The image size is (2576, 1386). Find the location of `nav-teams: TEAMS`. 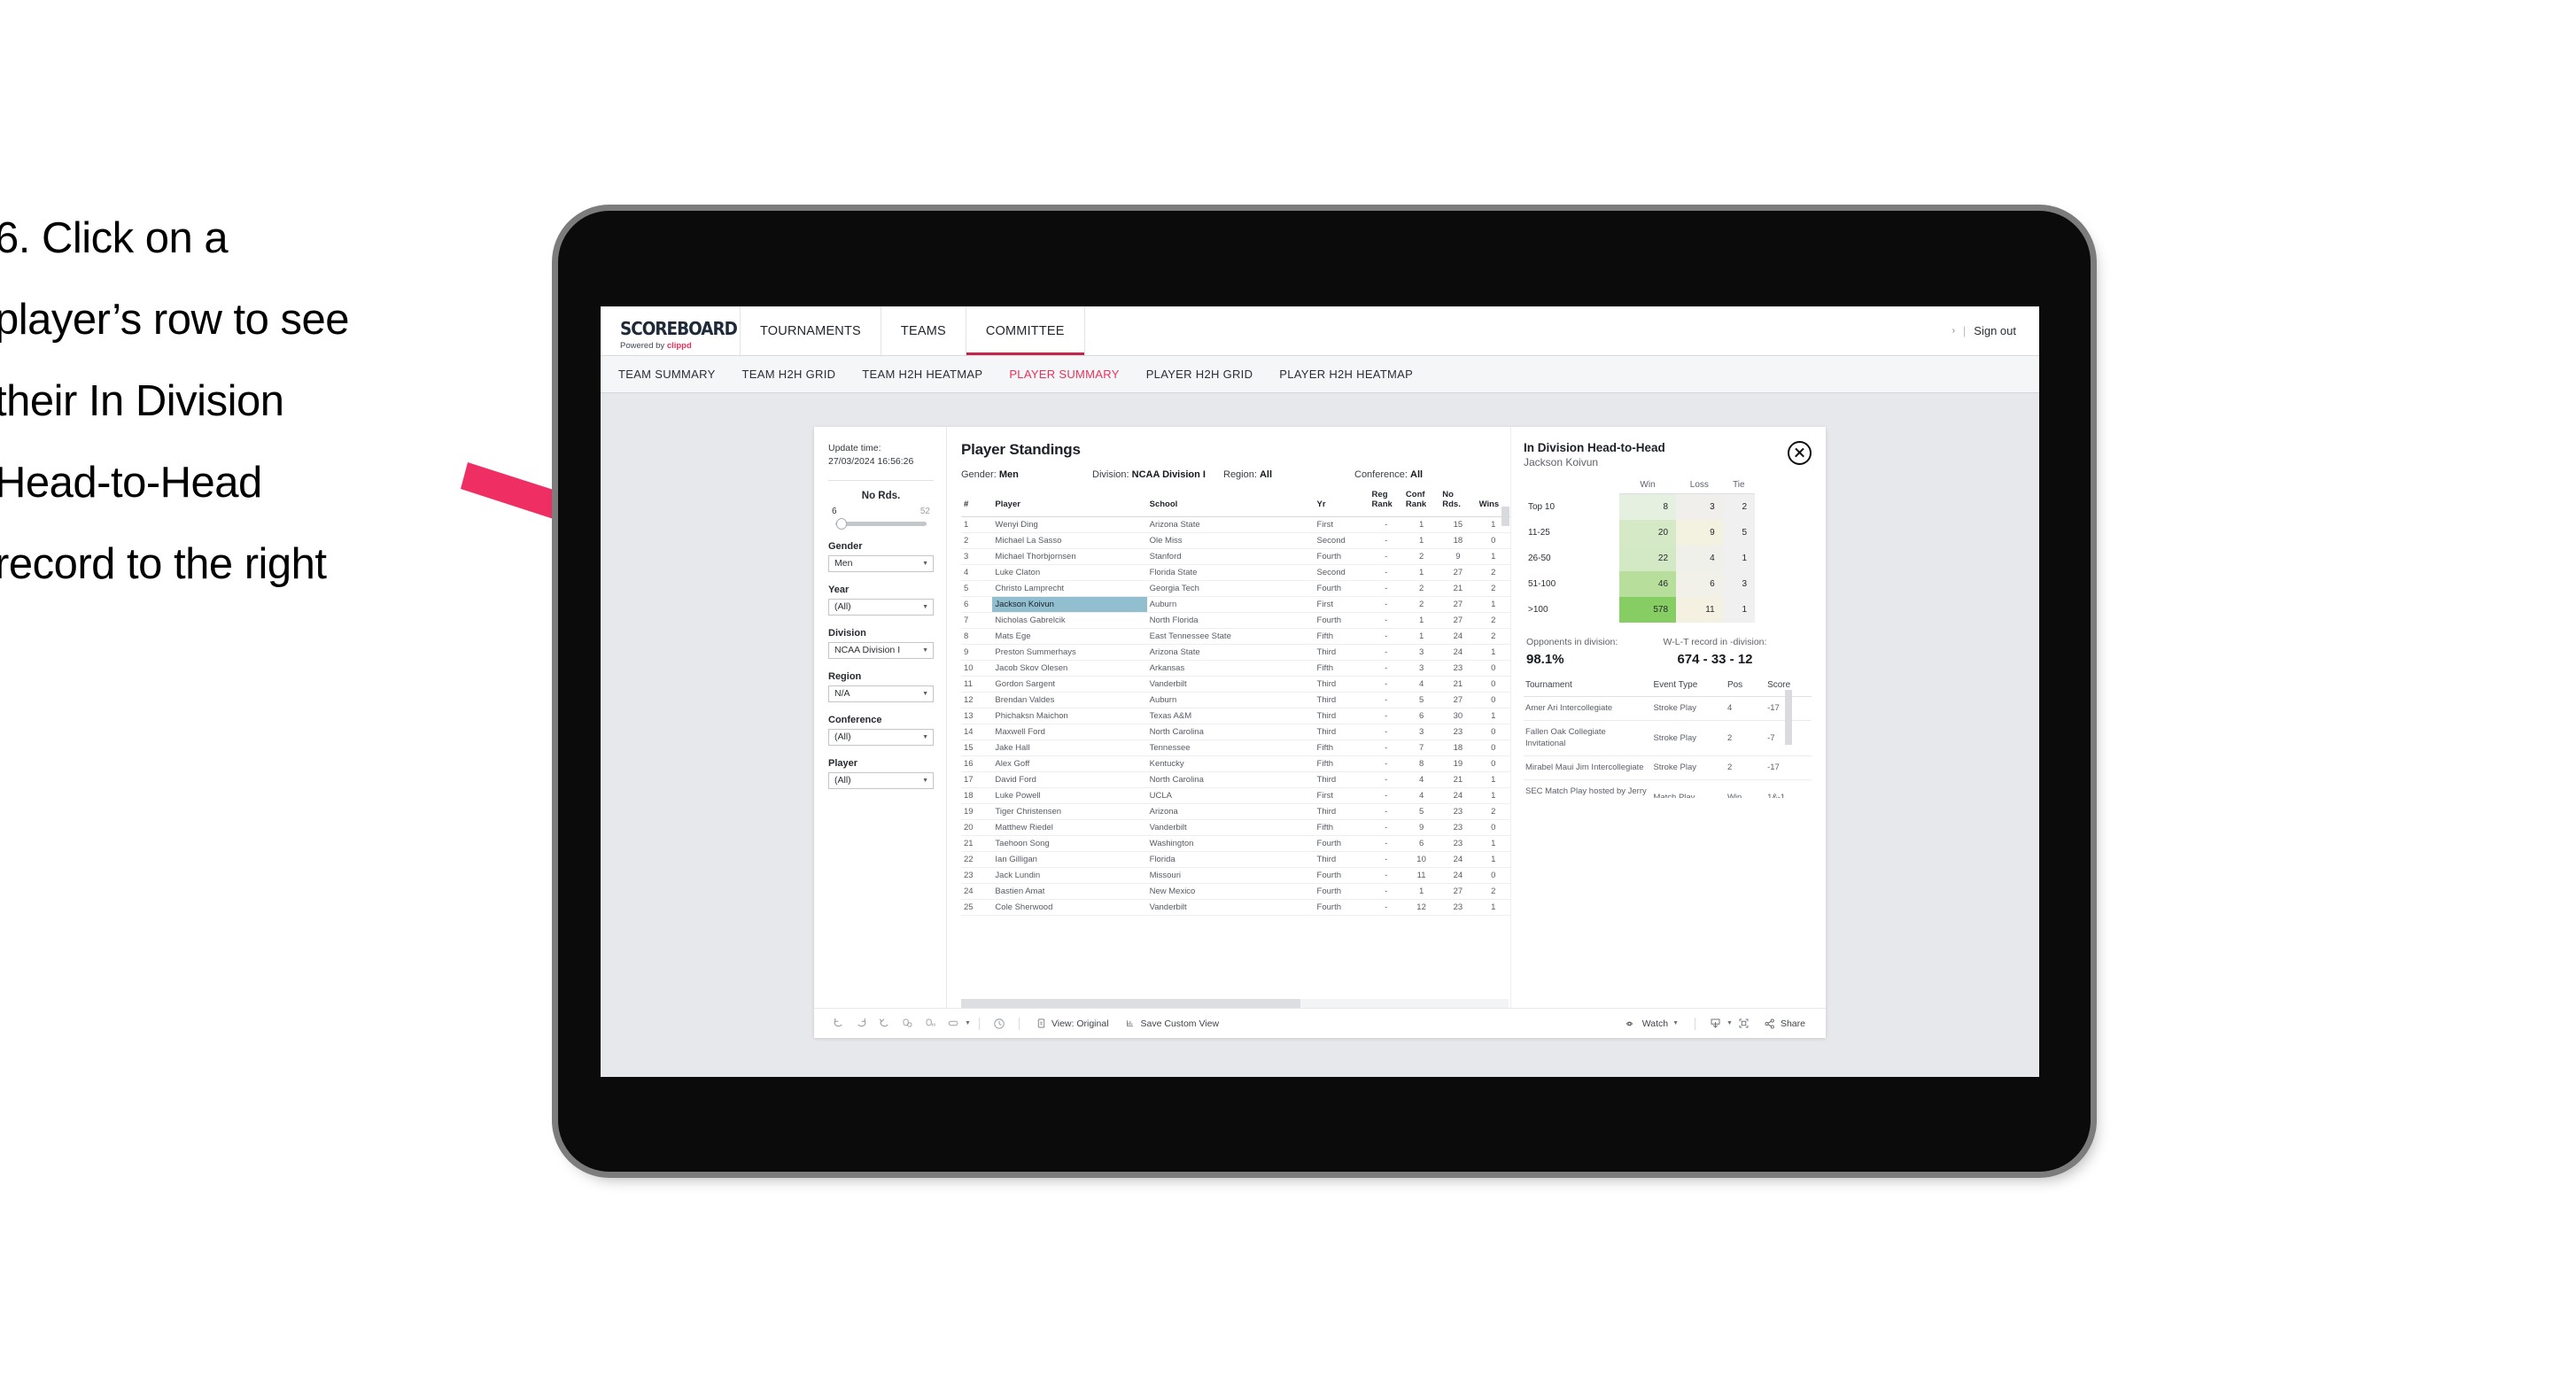

nav-teams: TEAMS is located at coordinates (923, 330).